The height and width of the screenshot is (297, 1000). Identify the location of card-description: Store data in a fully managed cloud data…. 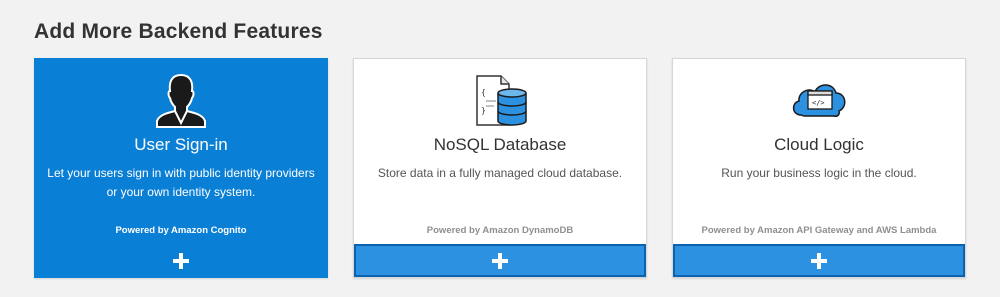
(500, 173).